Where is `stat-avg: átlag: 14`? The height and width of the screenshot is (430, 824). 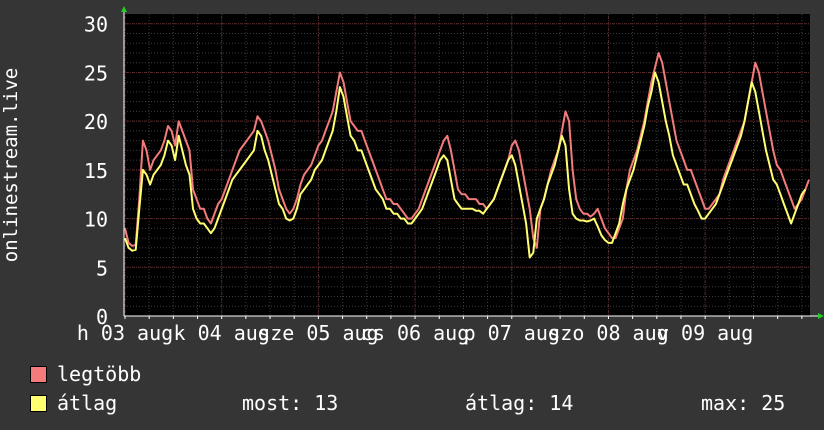
stat-avg: átlag: 14 is located at coordinates (519, 403).